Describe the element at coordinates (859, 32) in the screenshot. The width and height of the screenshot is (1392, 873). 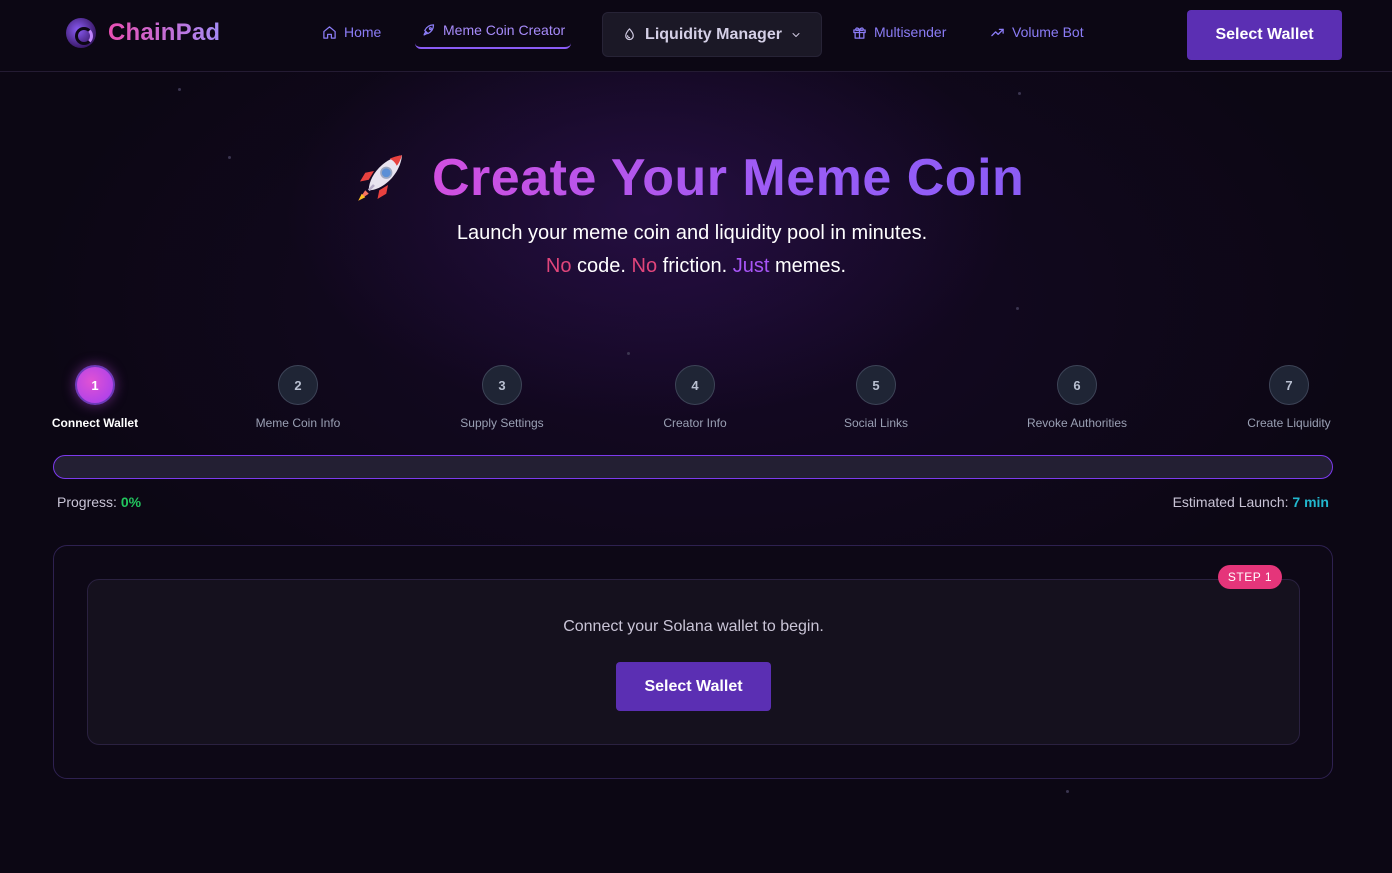
I see `gift-icon` at that location.